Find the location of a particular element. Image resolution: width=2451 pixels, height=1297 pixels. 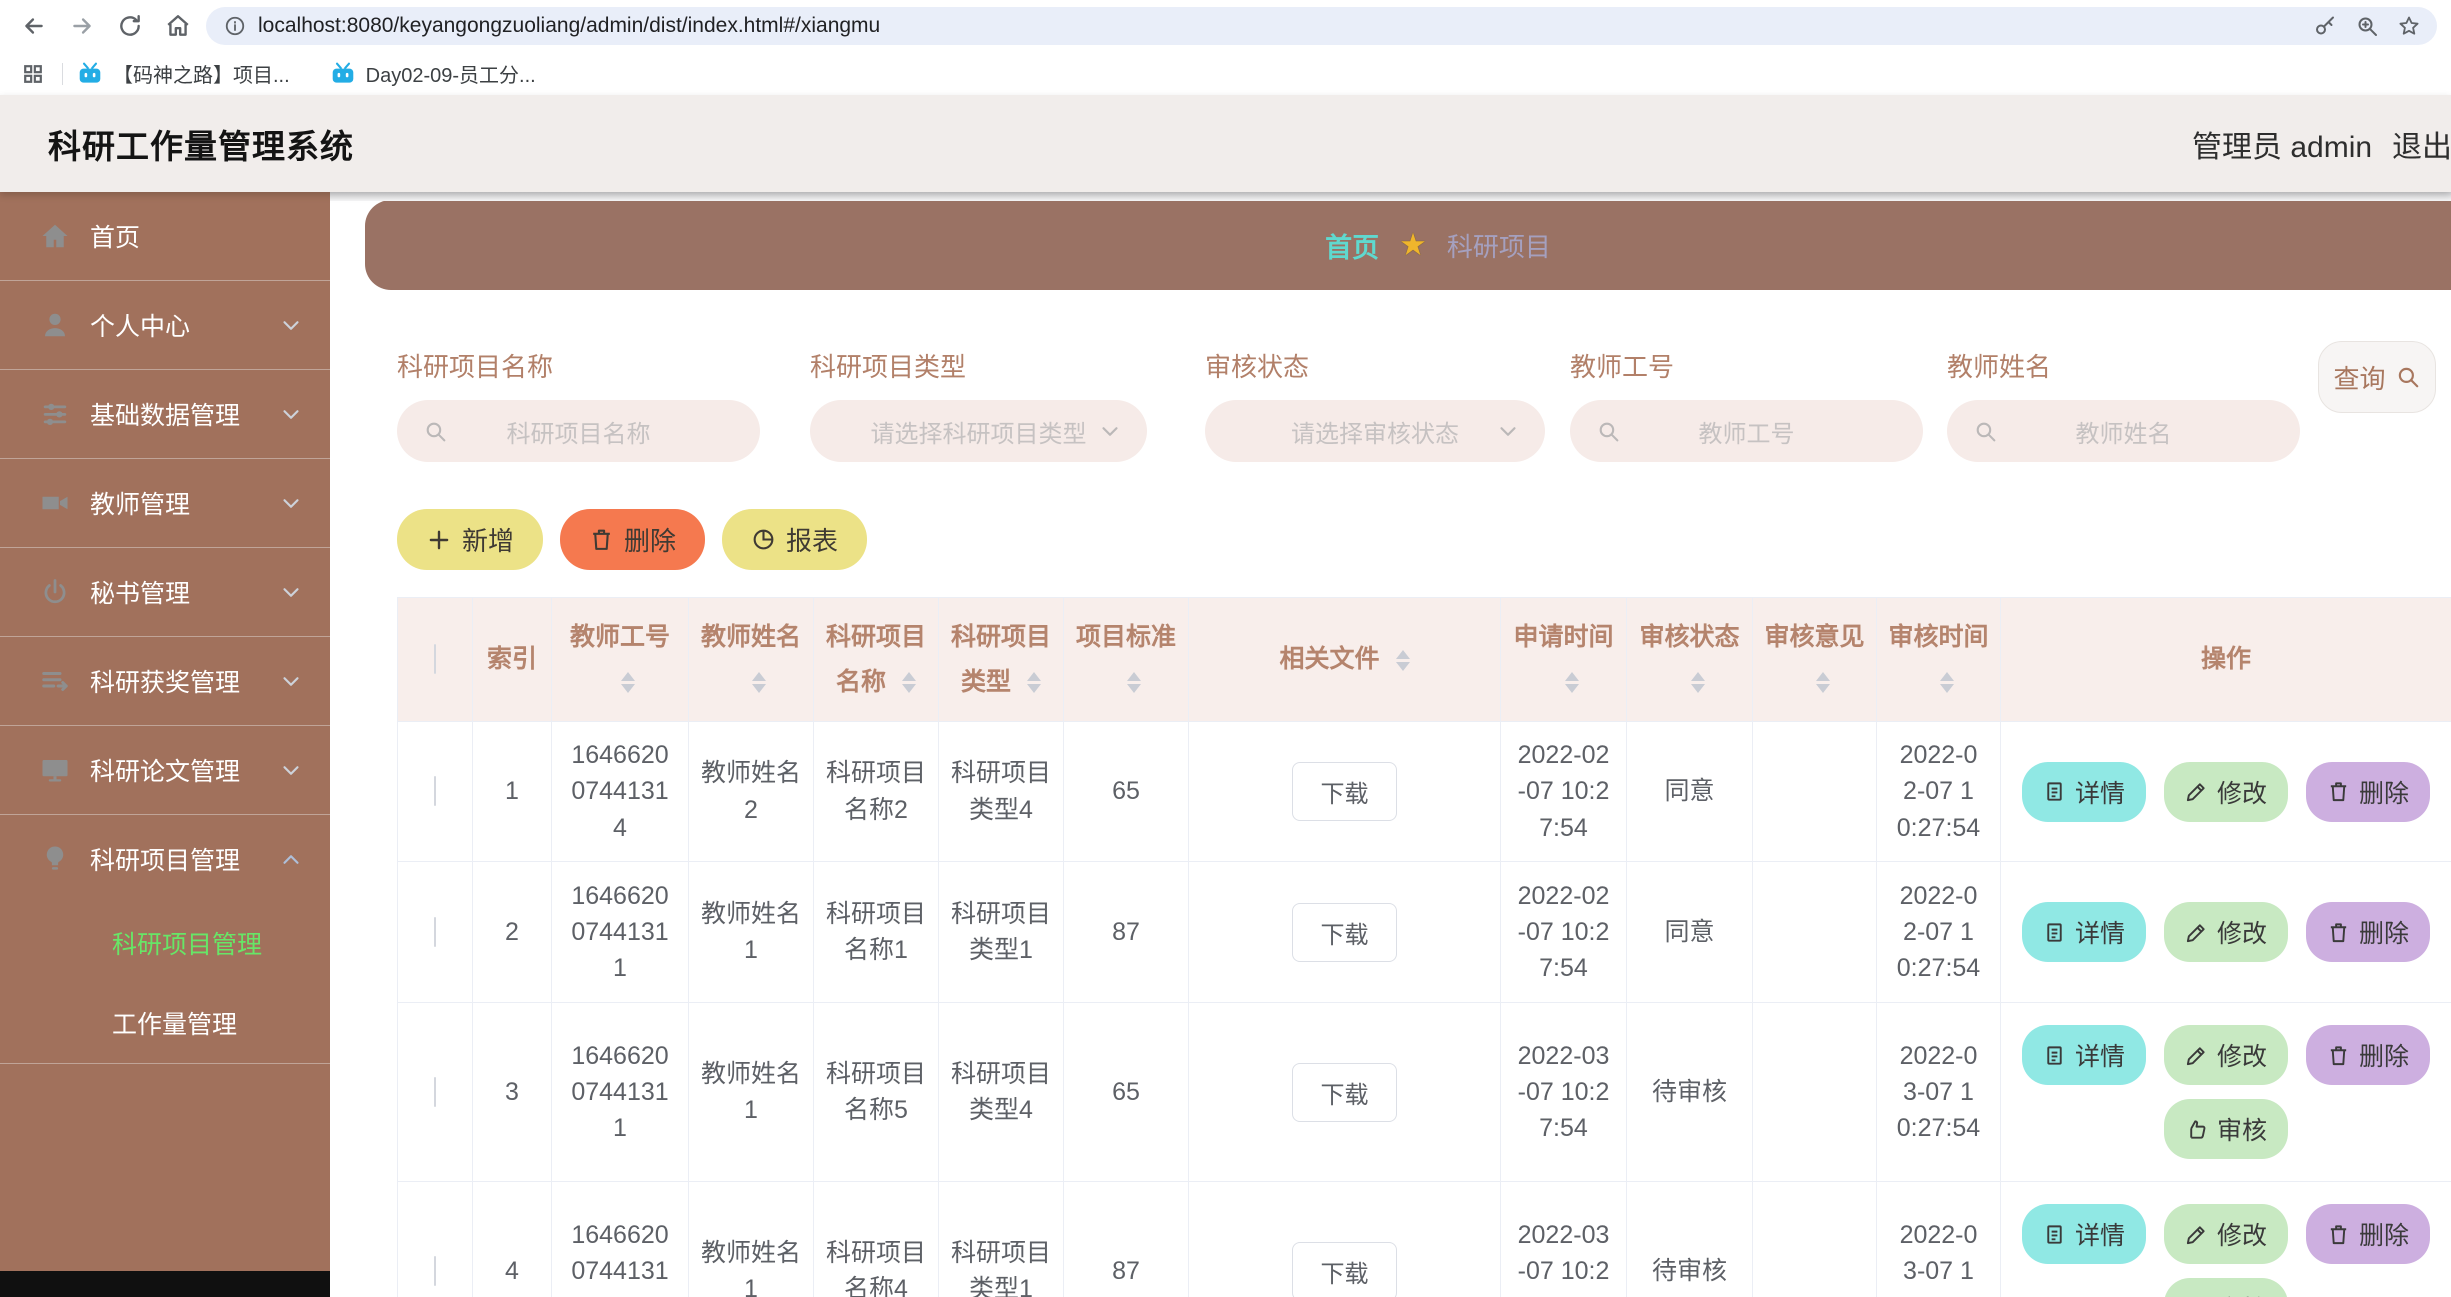

column-header: 教师姓名 is located at coordinates (751, 659).